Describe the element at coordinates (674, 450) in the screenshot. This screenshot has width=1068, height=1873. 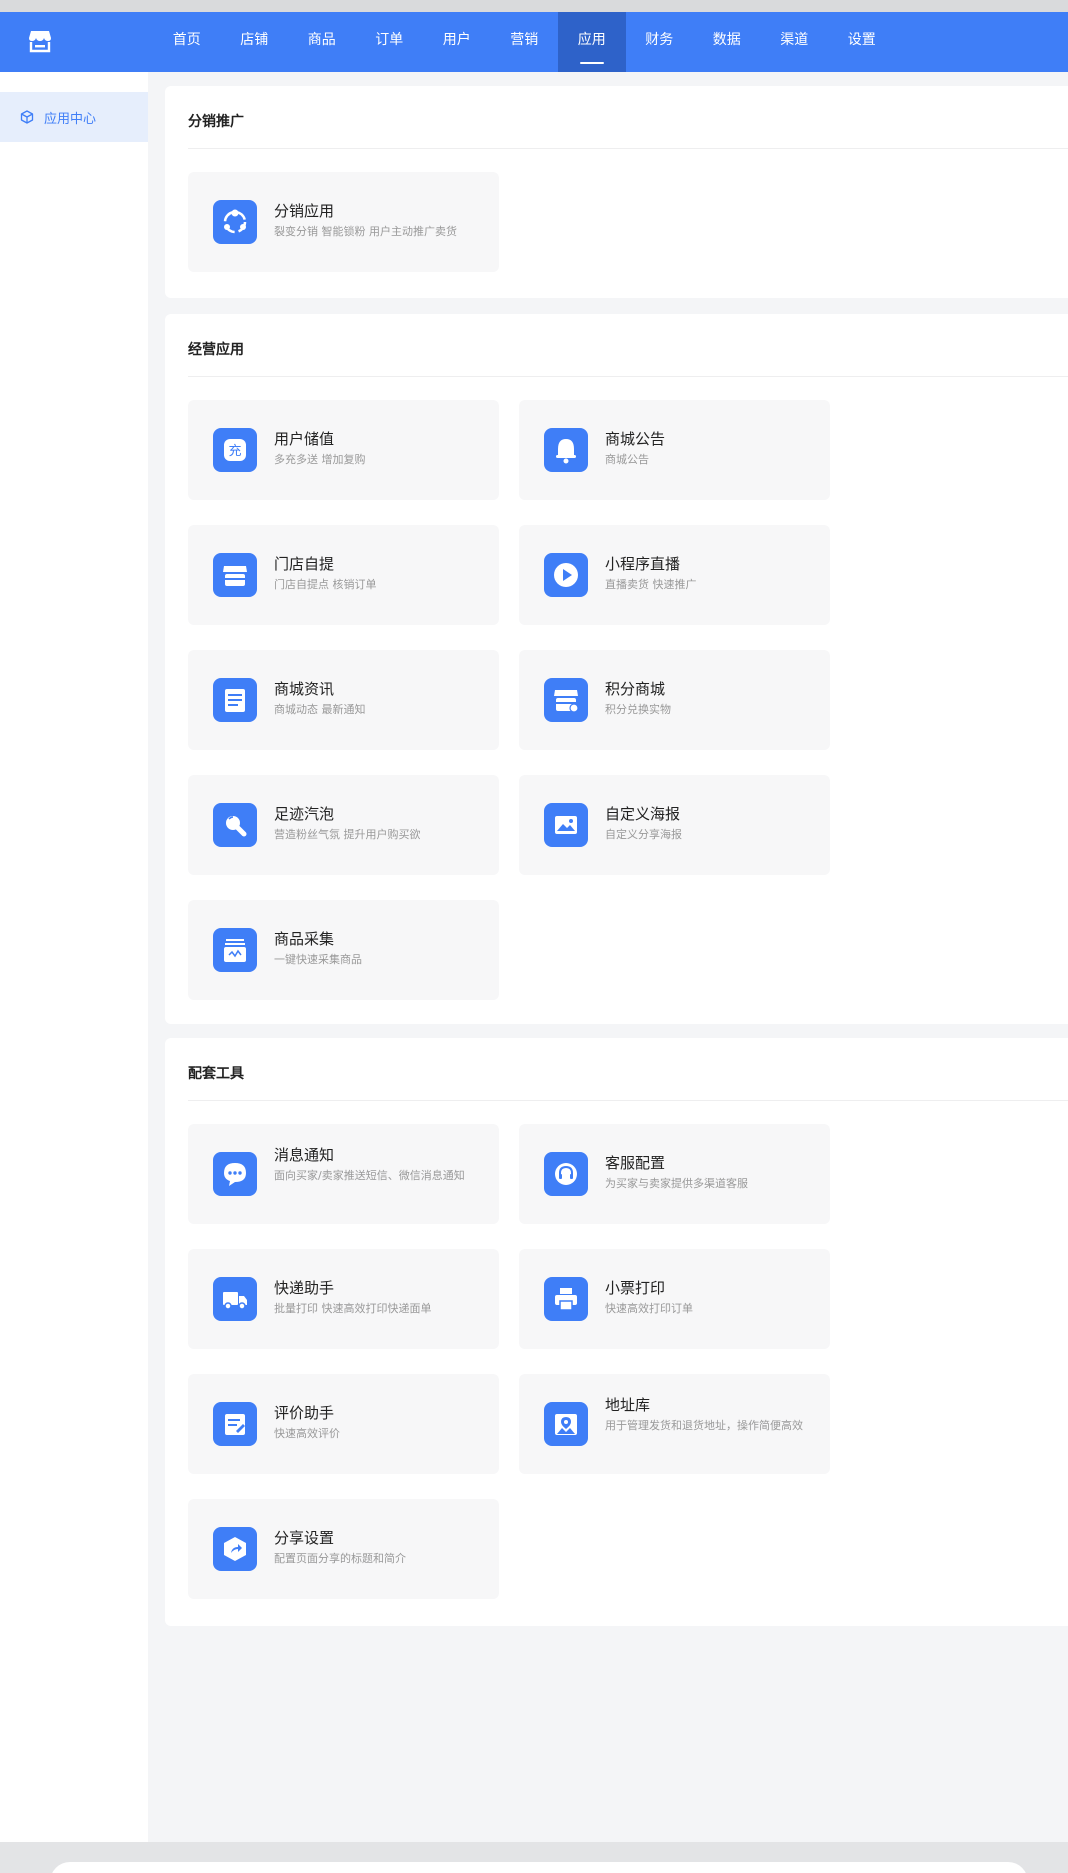
I see `app-card-announcement: 商城公告 商城公告` at that location.